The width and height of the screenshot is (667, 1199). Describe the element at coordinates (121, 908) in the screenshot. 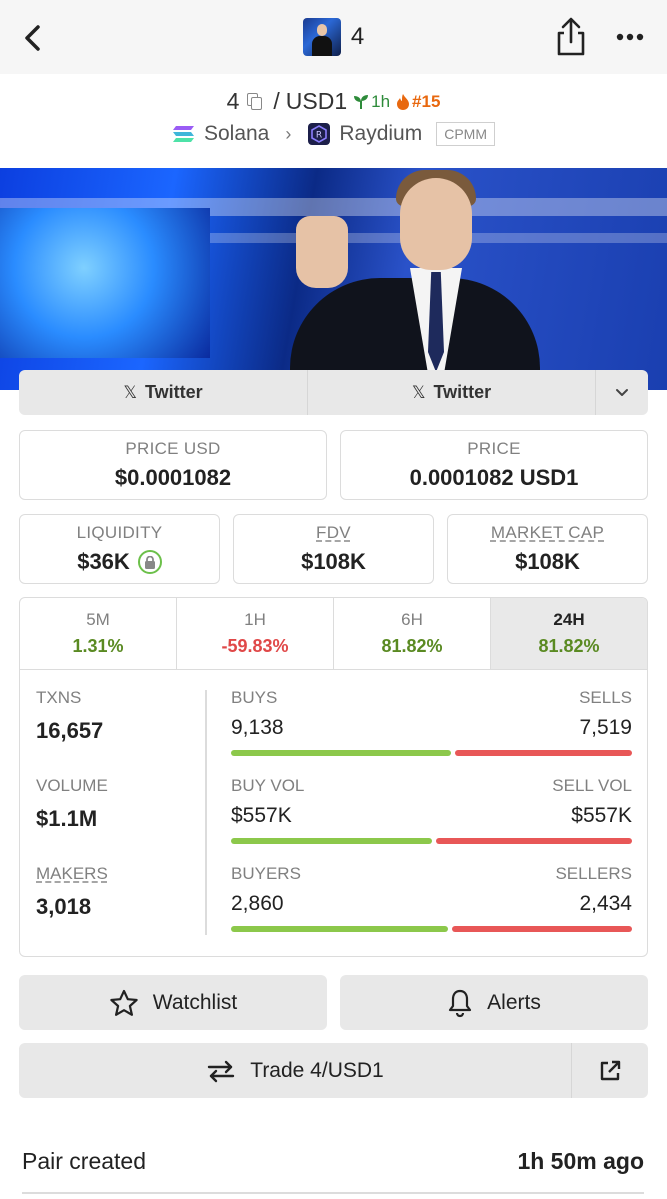

I see `makers-metric: MAKERS 3,018` at that location.